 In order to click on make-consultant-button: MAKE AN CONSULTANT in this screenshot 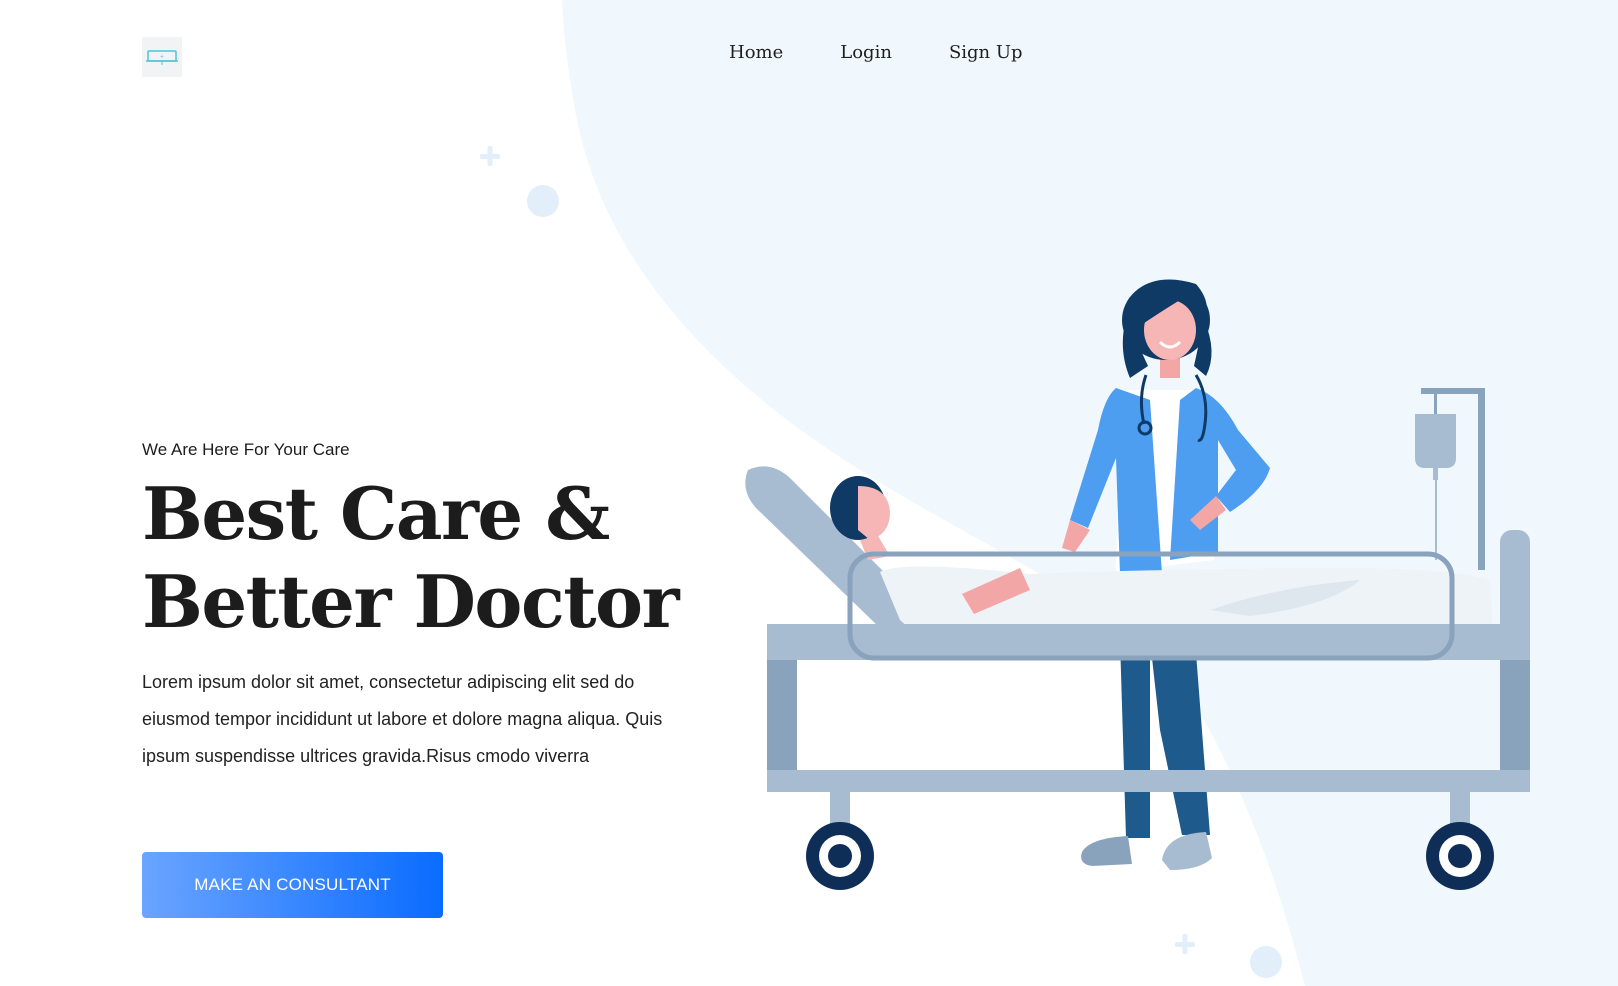, I will do `click(292, 885)`.